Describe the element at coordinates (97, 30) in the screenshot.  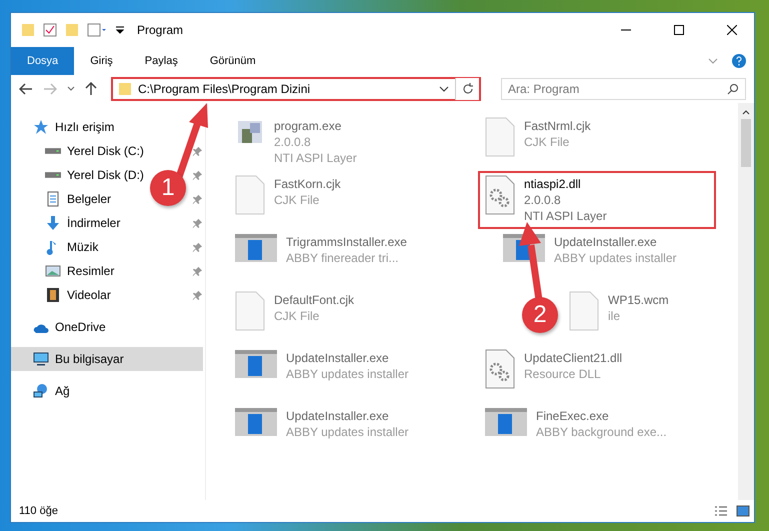
I see `properties-icon` at that location.